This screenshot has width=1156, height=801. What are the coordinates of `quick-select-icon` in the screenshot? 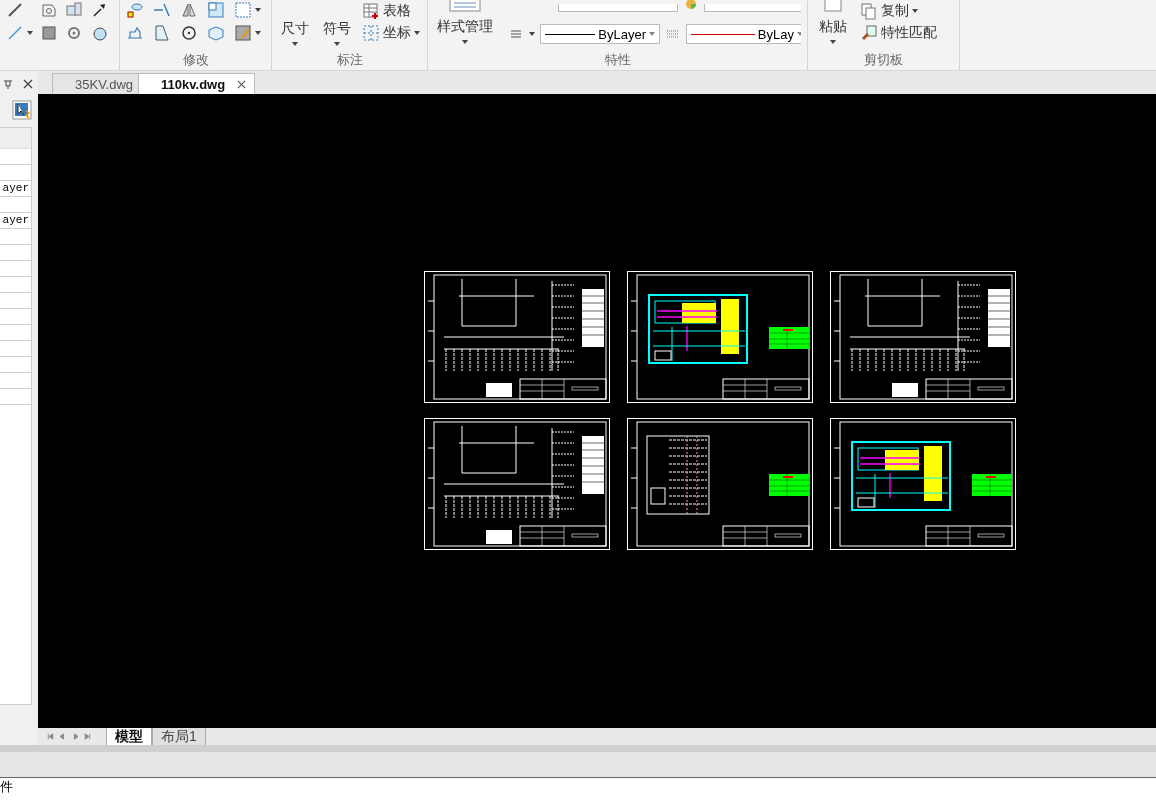 It's located at (22, 110).